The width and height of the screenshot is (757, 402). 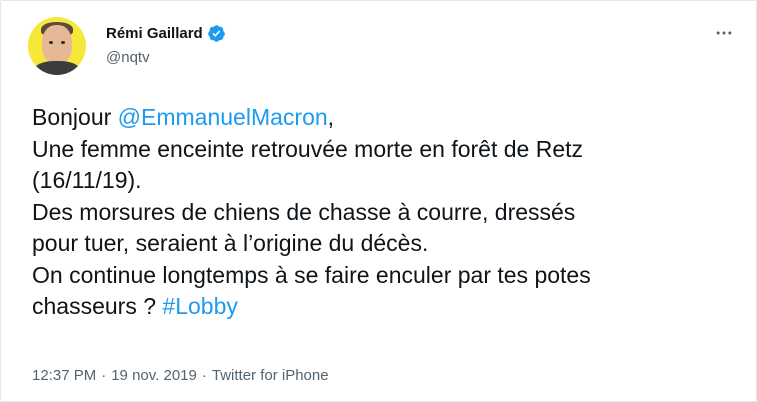 I want to click on tweet-line: chasseurs ? #Lobby, so click(x=382, y=307).